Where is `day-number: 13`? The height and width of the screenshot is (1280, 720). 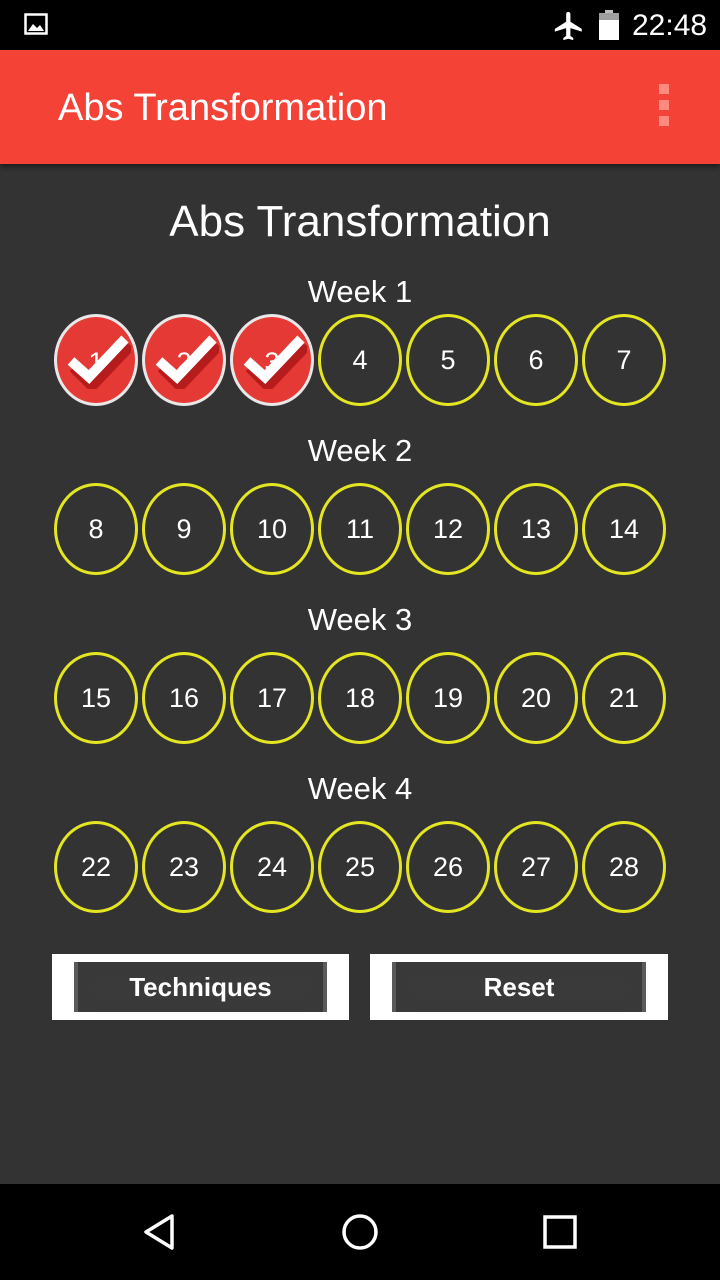
day-number: 13 is located at coordinates (536, 528).